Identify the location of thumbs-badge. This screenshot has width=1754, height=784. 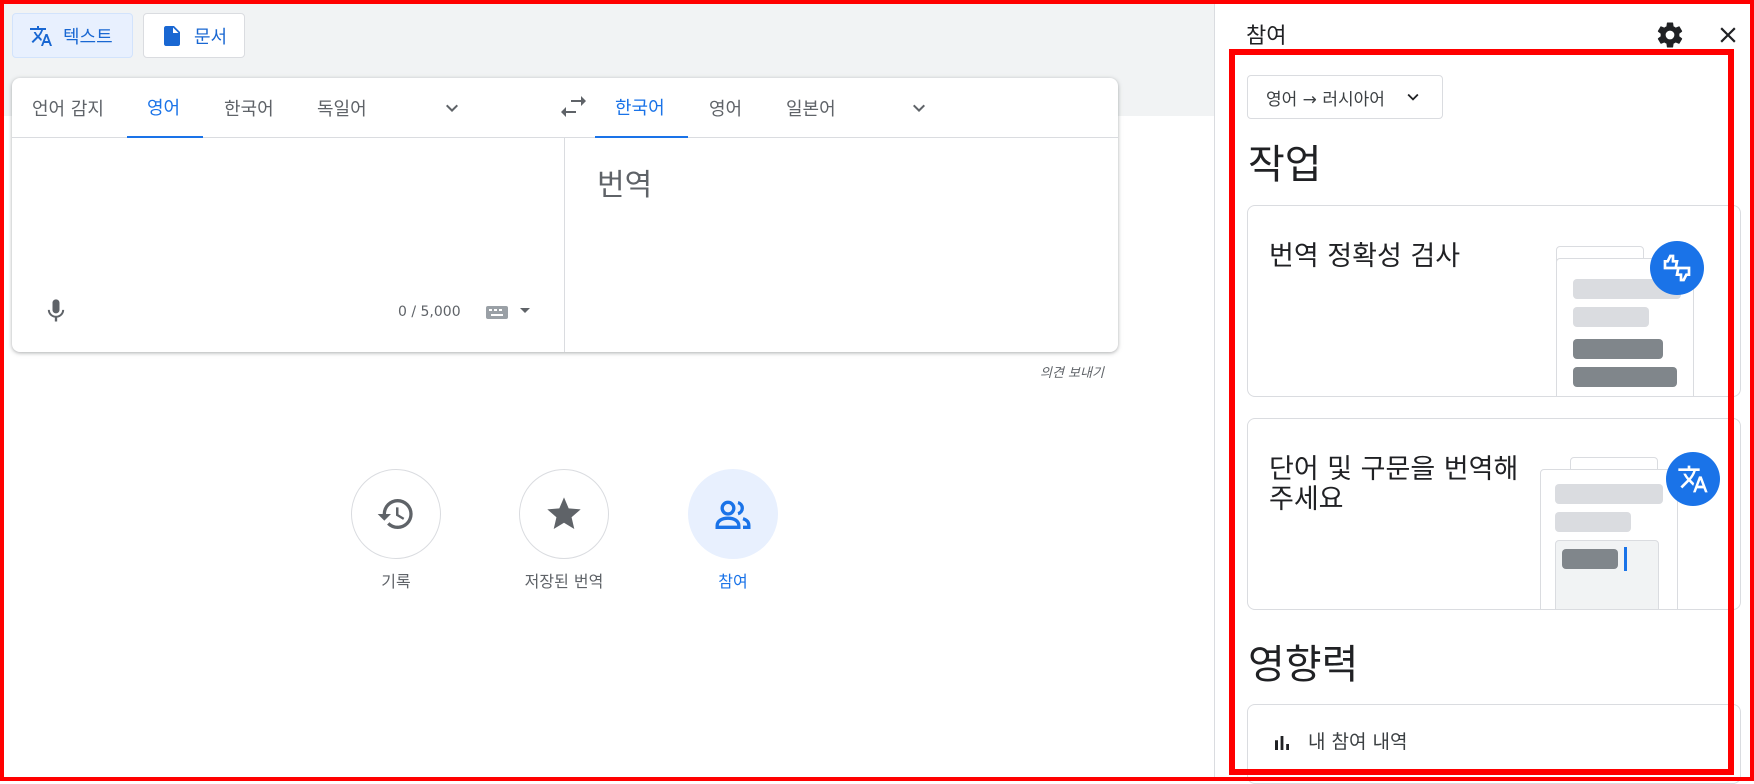
(1677, 268).